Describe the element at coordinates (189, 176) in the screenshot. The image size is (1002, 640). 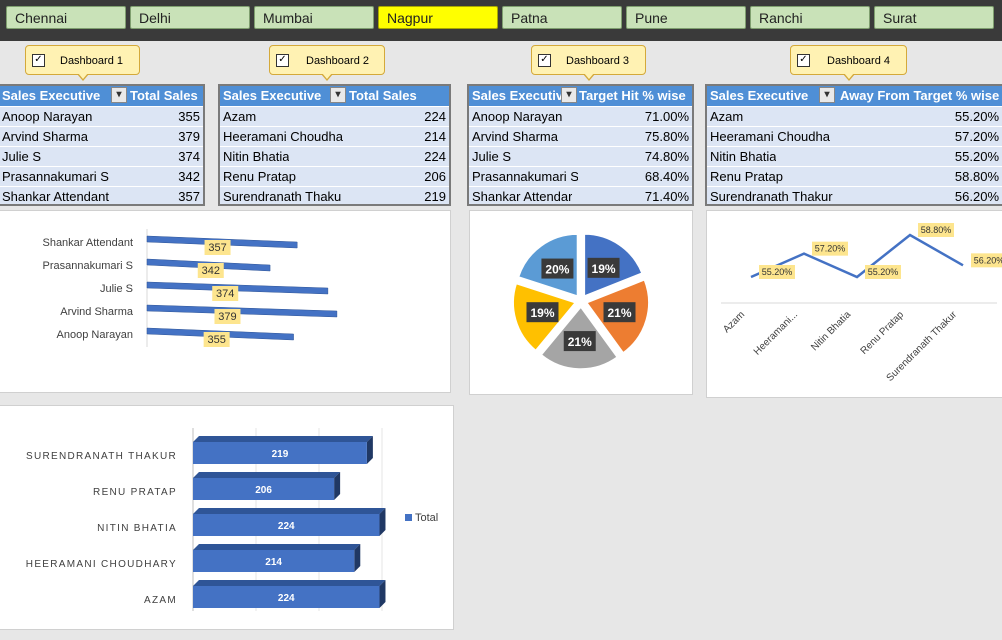
I see `cell-value: 342` at that location.